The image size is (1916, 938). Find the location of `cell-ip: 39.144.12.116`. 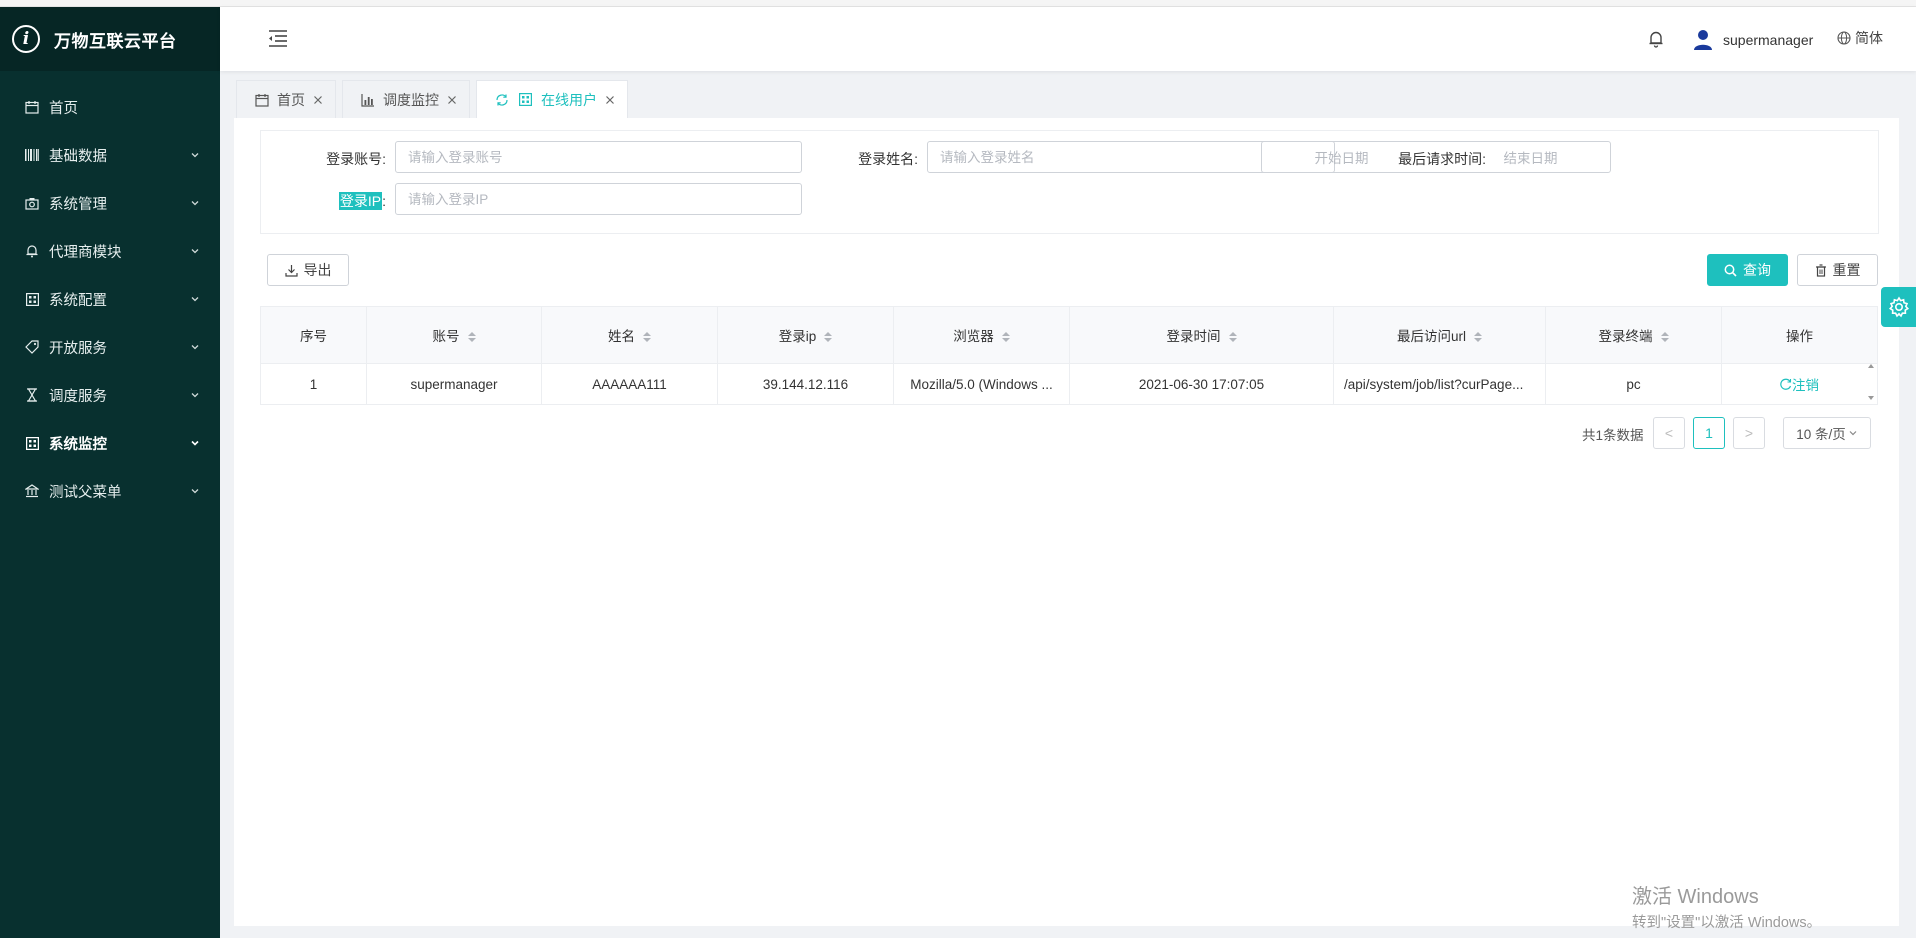

cell-ip: 39.144.12.116 is located at coordinates (805, 384).